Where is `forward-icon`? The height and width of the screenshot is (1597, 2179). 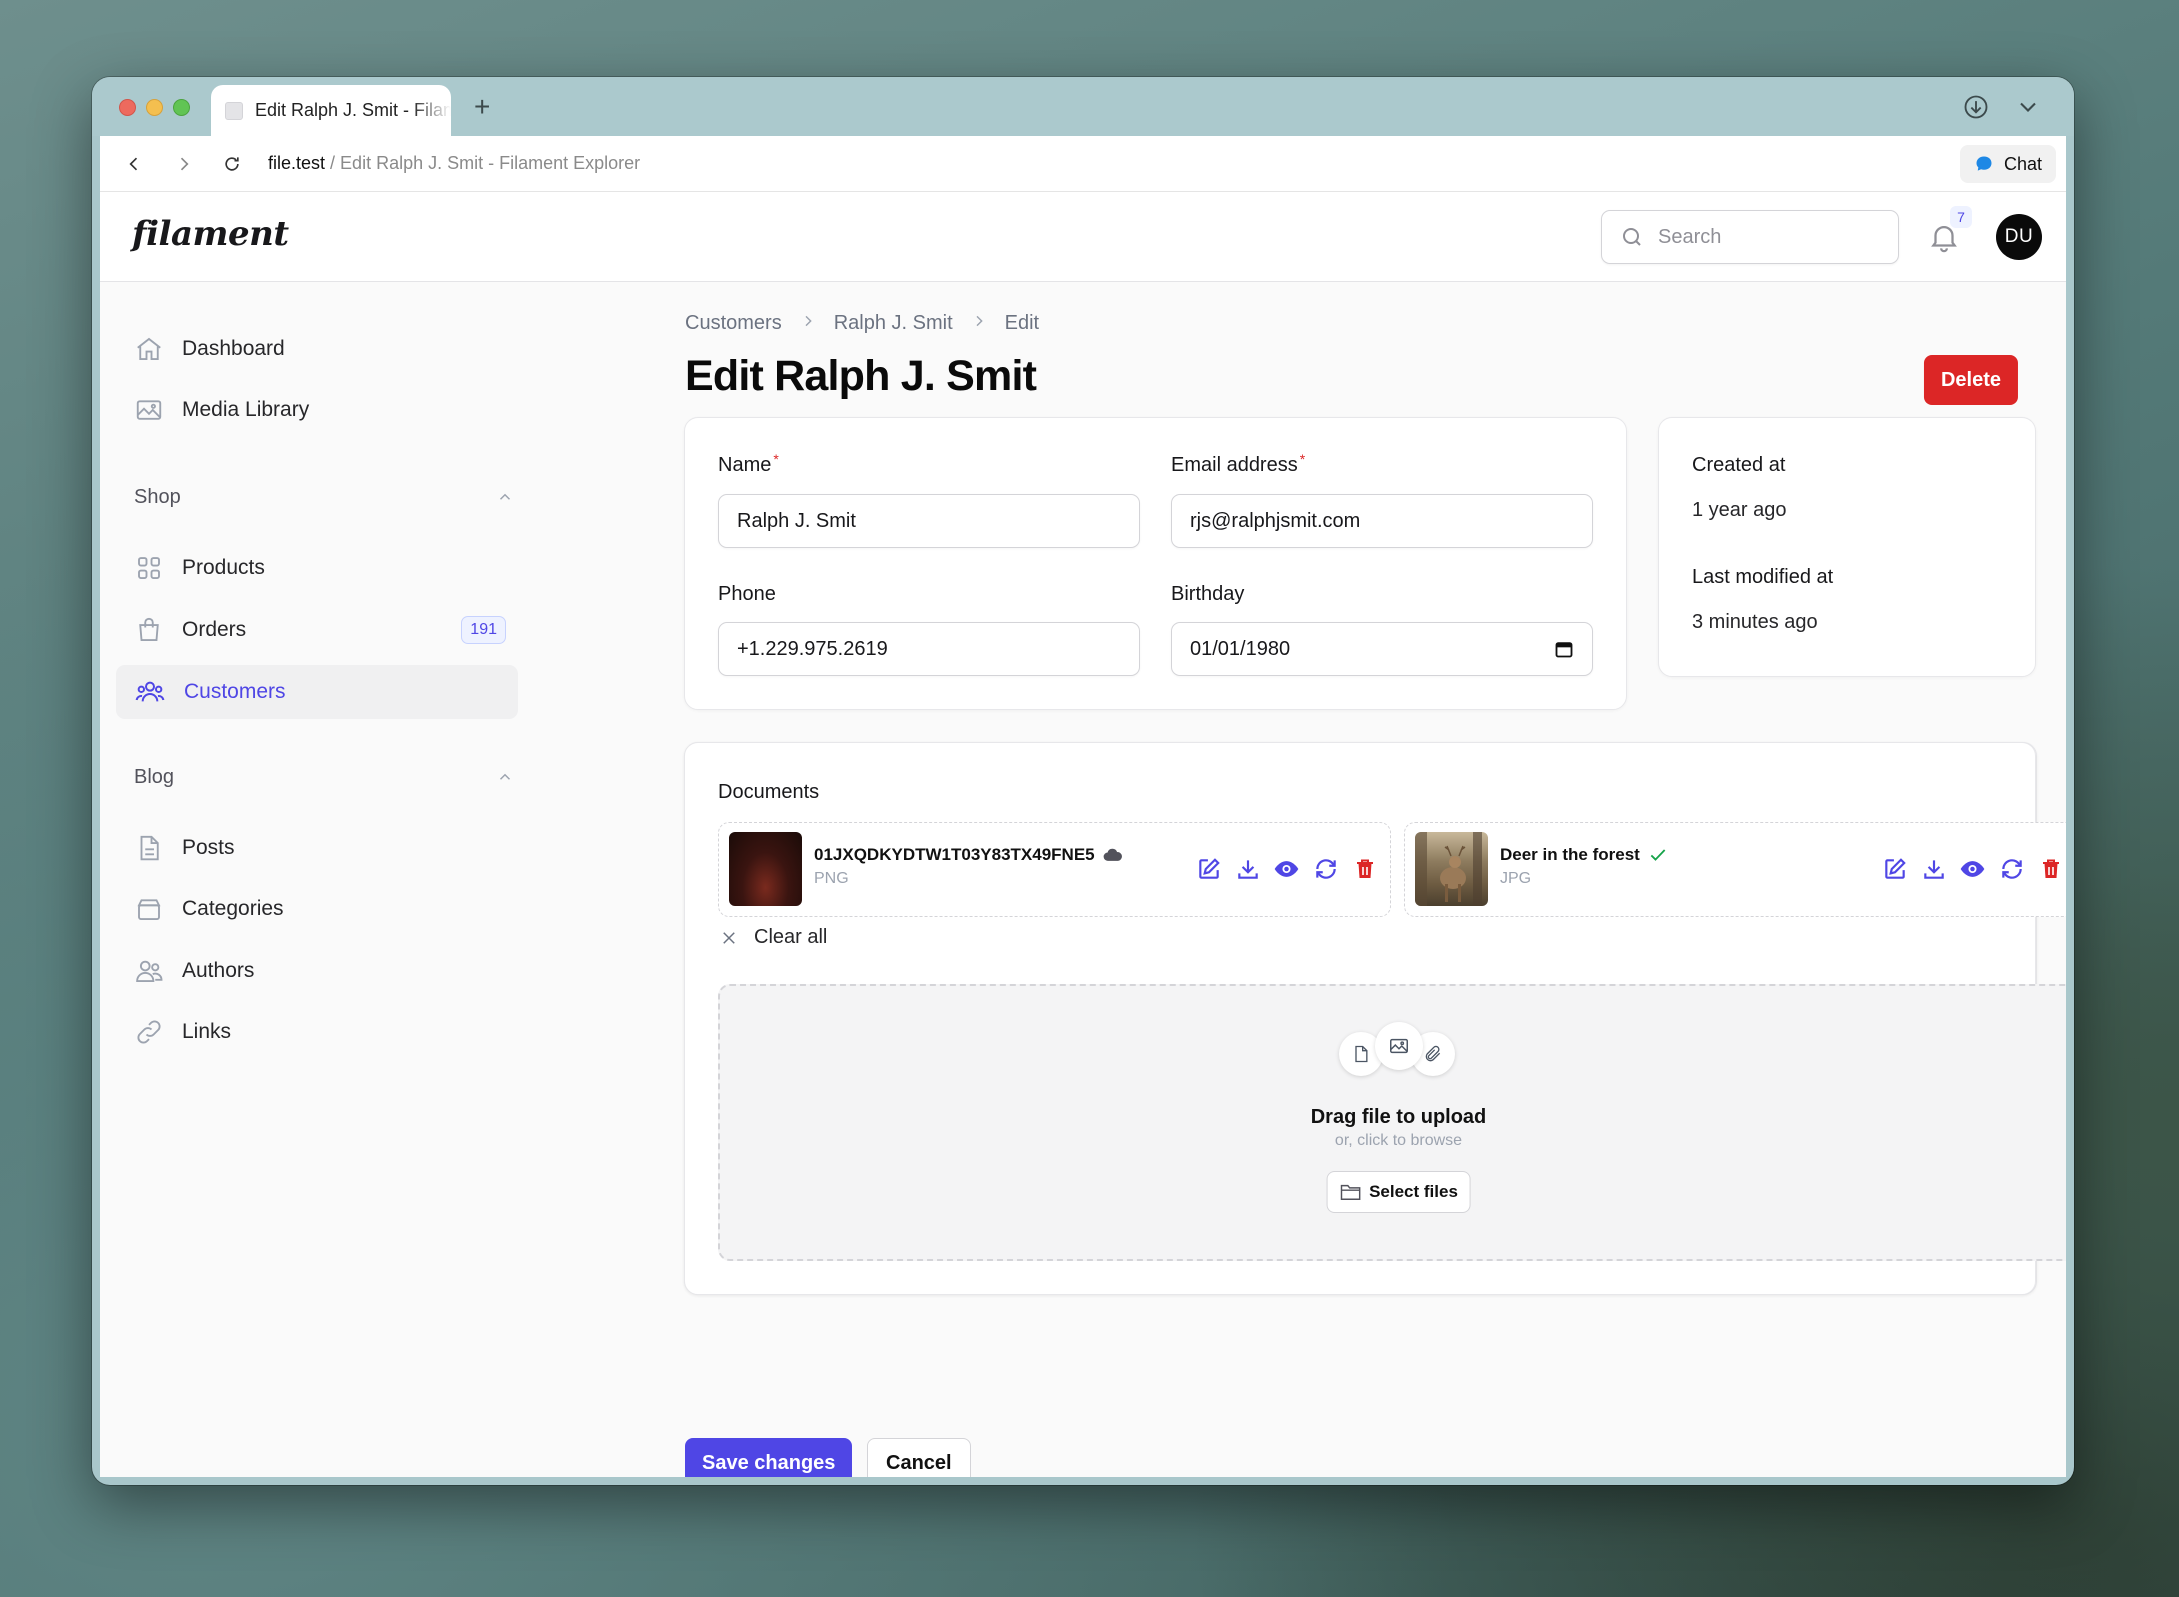 forward-icon is located at coordinates (184, 164).